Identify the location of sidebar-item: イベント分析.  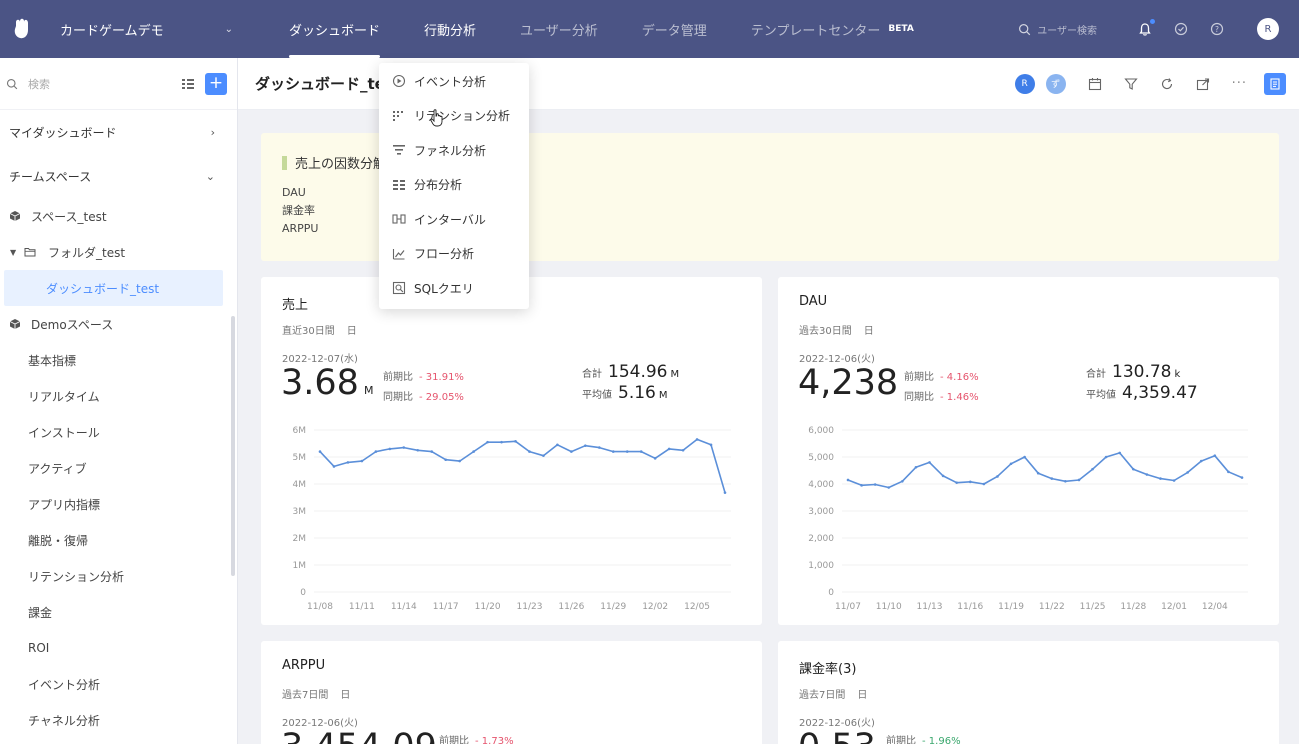
(118, 684).